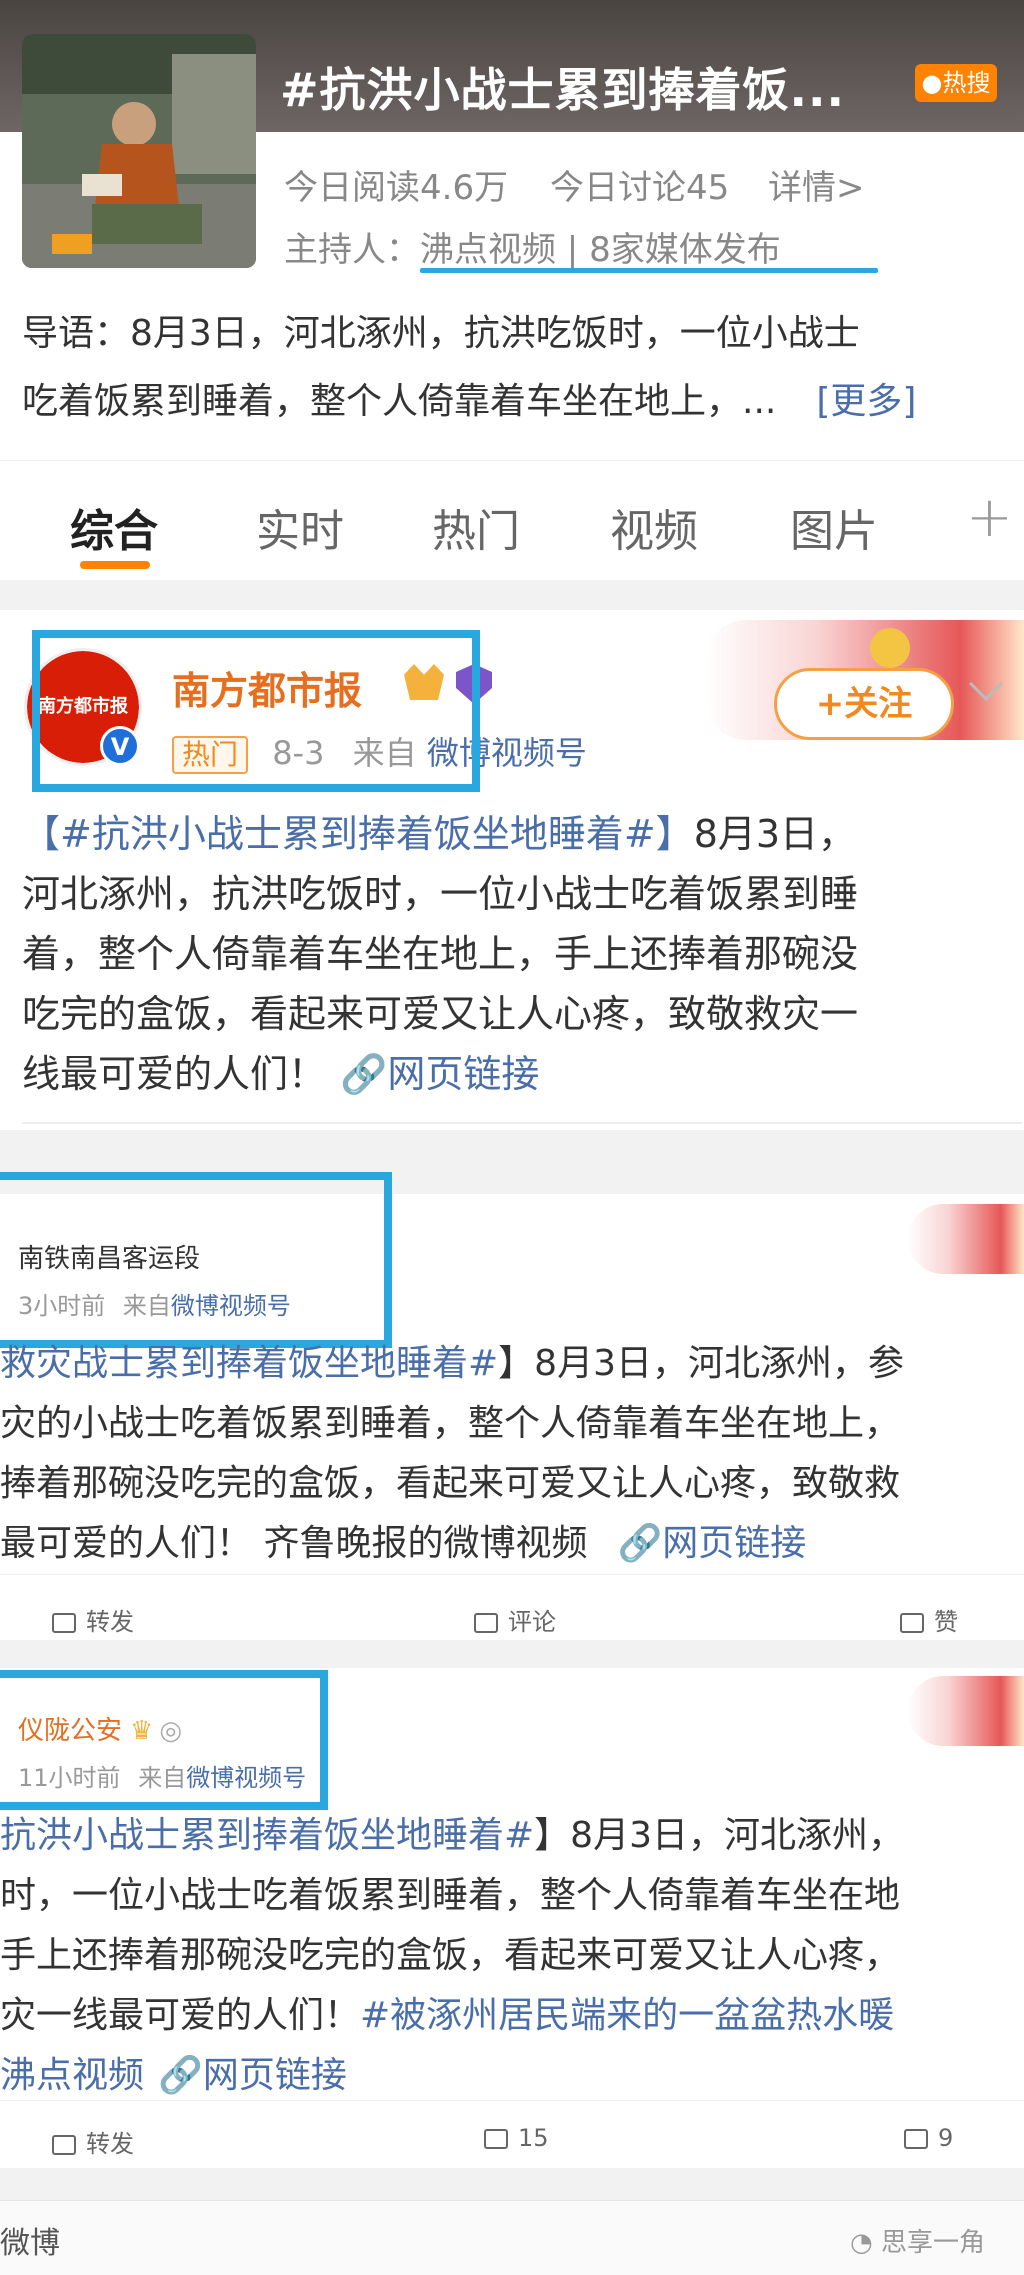 The width and height of the screenshot is (1024, 2275). What do you see at coordinates (139, 151) in the screenshot?
I see `topic-thumbnail` at bounding box center [139, 151].